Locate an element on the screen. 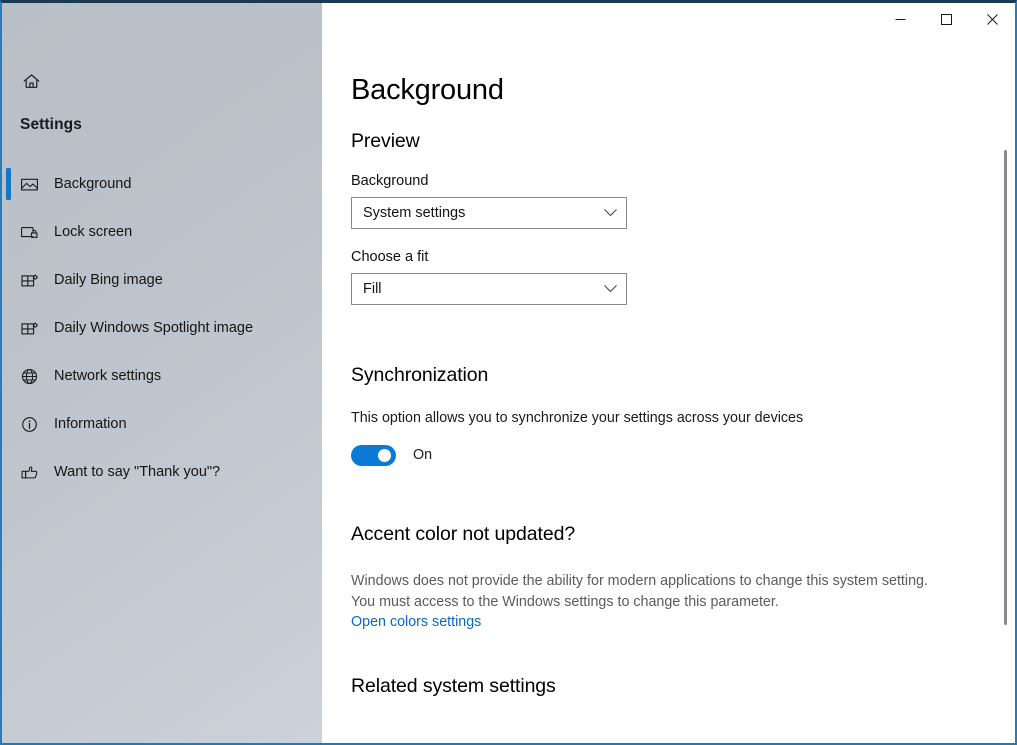 The height and width of the screenshot is (745, 1017). synchronization-toggle-state: On is located at coordinates (423, 455).